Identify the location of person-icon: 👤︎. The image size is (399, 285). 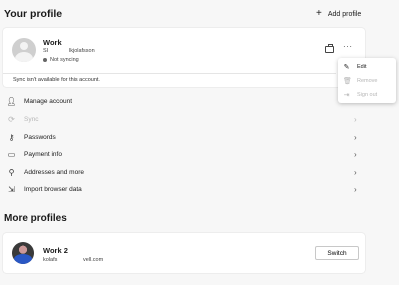
(11, 101).